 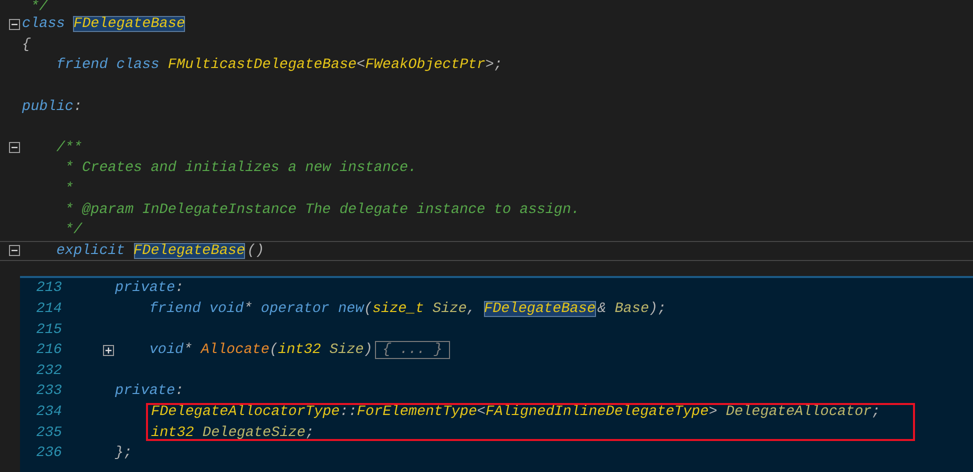 What do you see at coordinates (48, 309) in the screenshot?
I see `line-number: 214` at bounding box center [48, 309].